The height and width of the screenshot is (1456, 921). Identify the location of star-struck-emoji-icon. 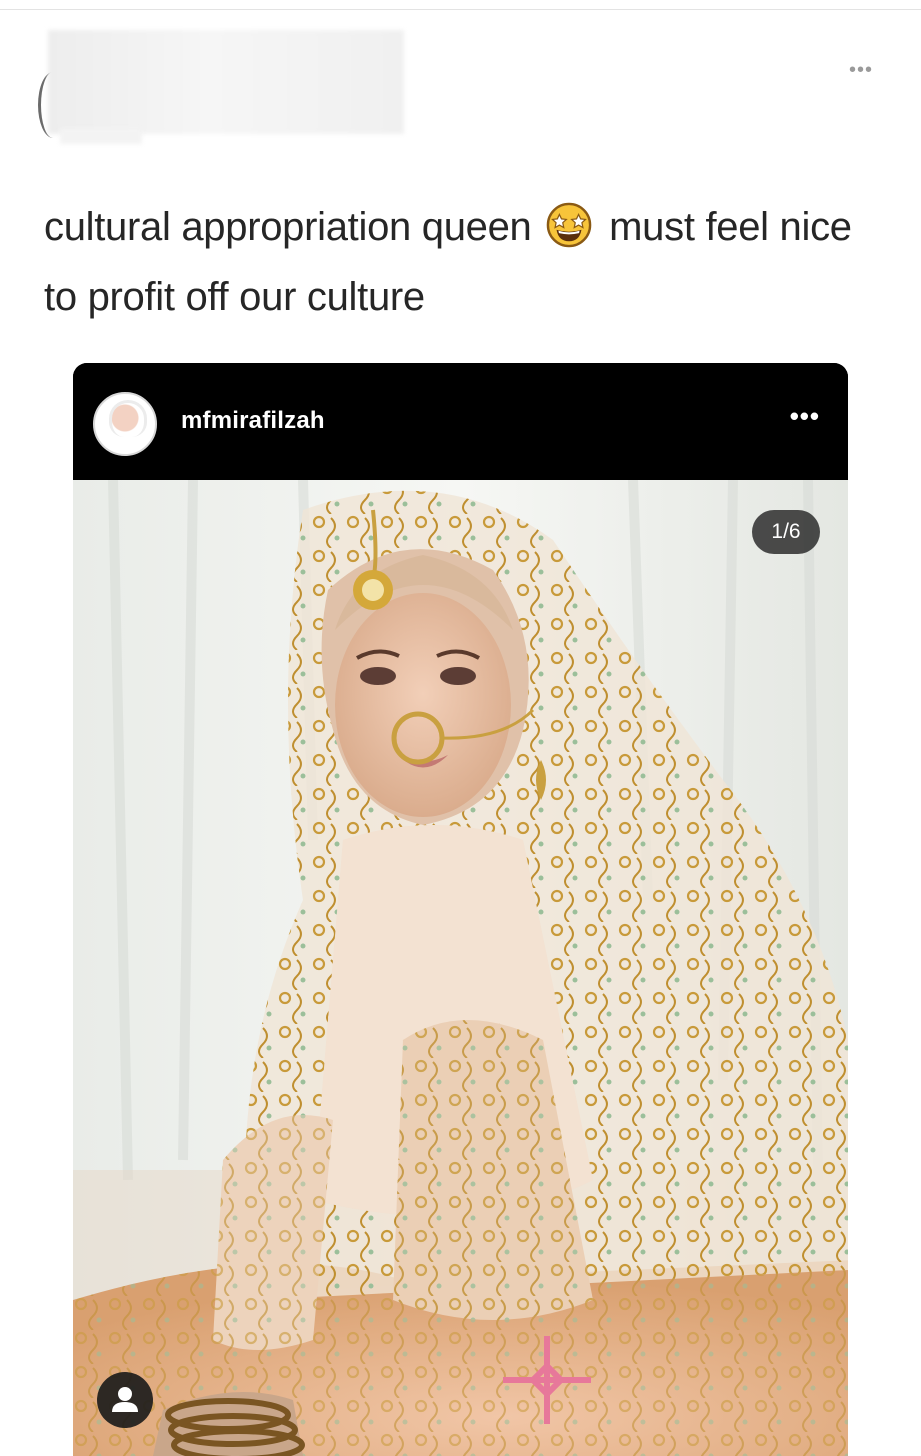
(569, 225).